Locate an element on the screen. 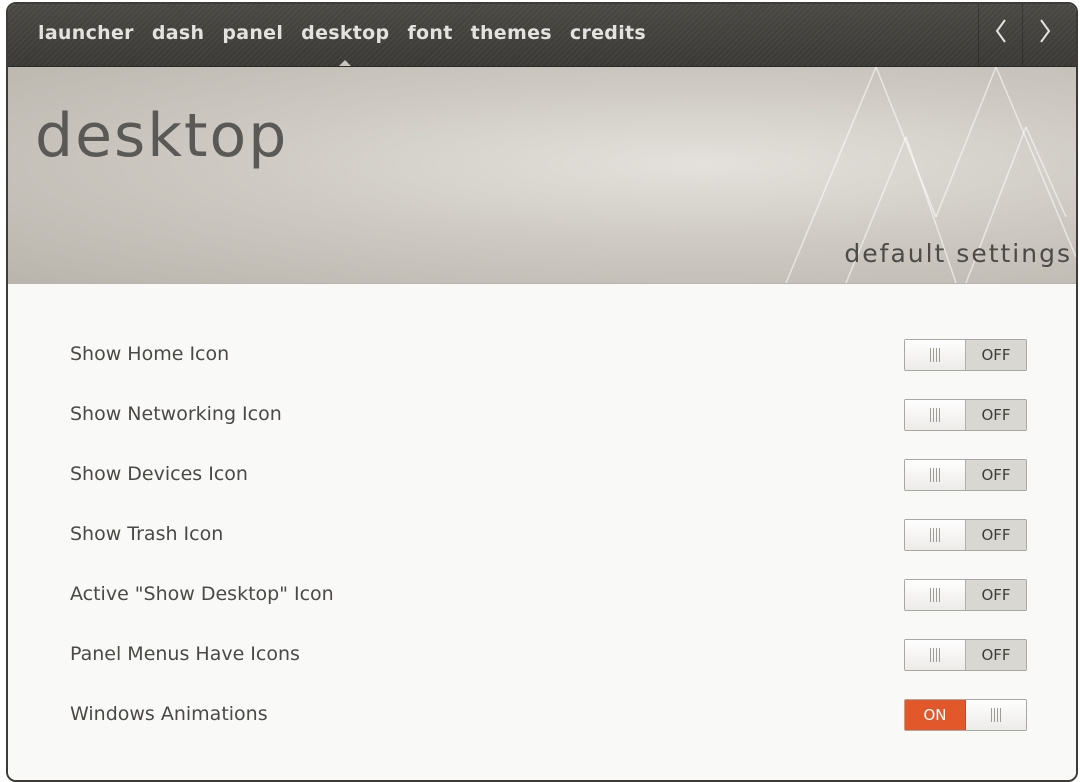  toggle-state: ON is located at coordinates (935, 715).